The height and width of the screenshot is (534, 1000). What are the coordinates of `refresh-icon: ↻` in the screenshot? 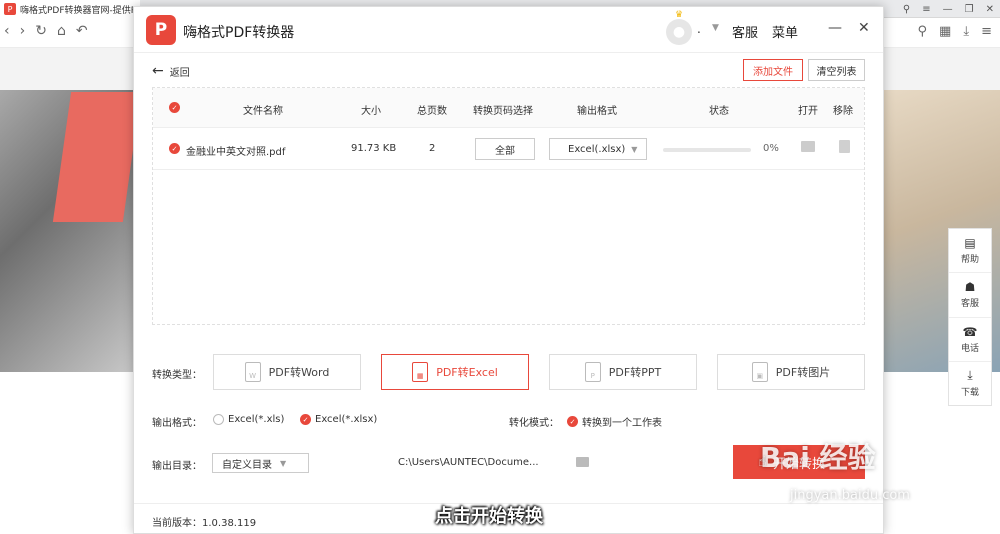 It's located at (41, 31).